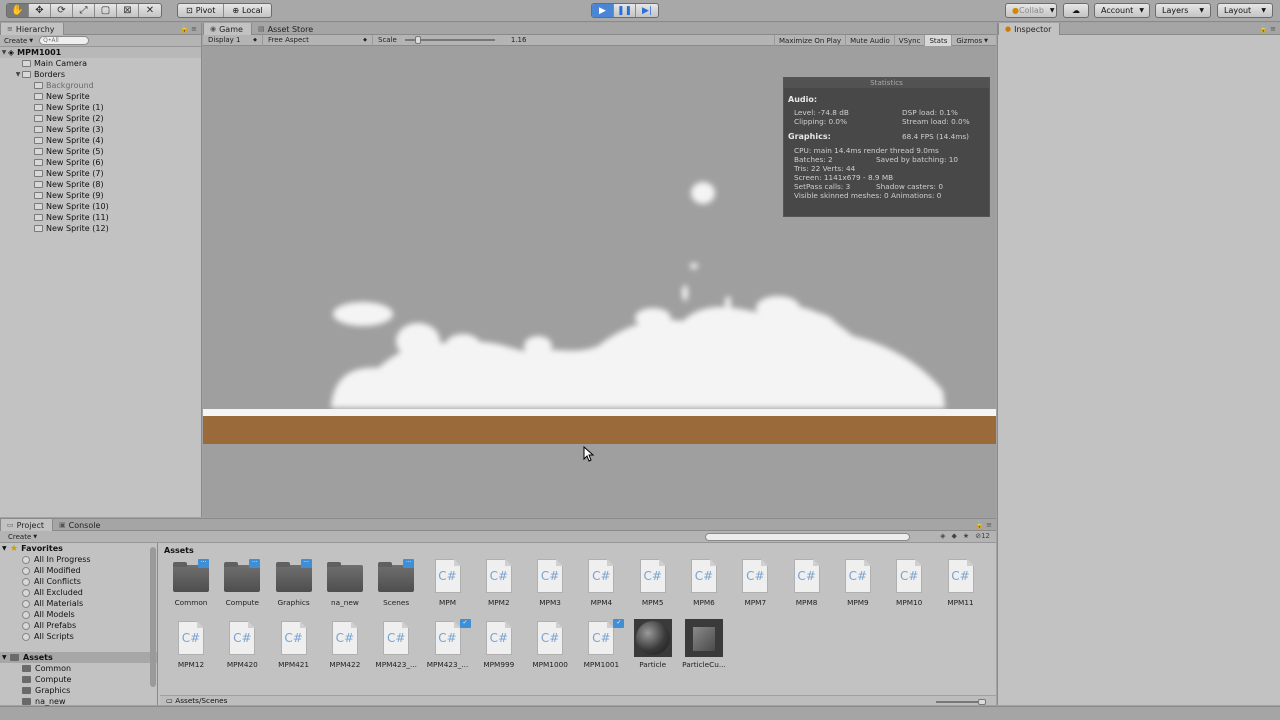  What do you see at coordinates (78, 668) in the screenshot?
I see `asset-folder-item: Common` at bounding box center [78, 668].